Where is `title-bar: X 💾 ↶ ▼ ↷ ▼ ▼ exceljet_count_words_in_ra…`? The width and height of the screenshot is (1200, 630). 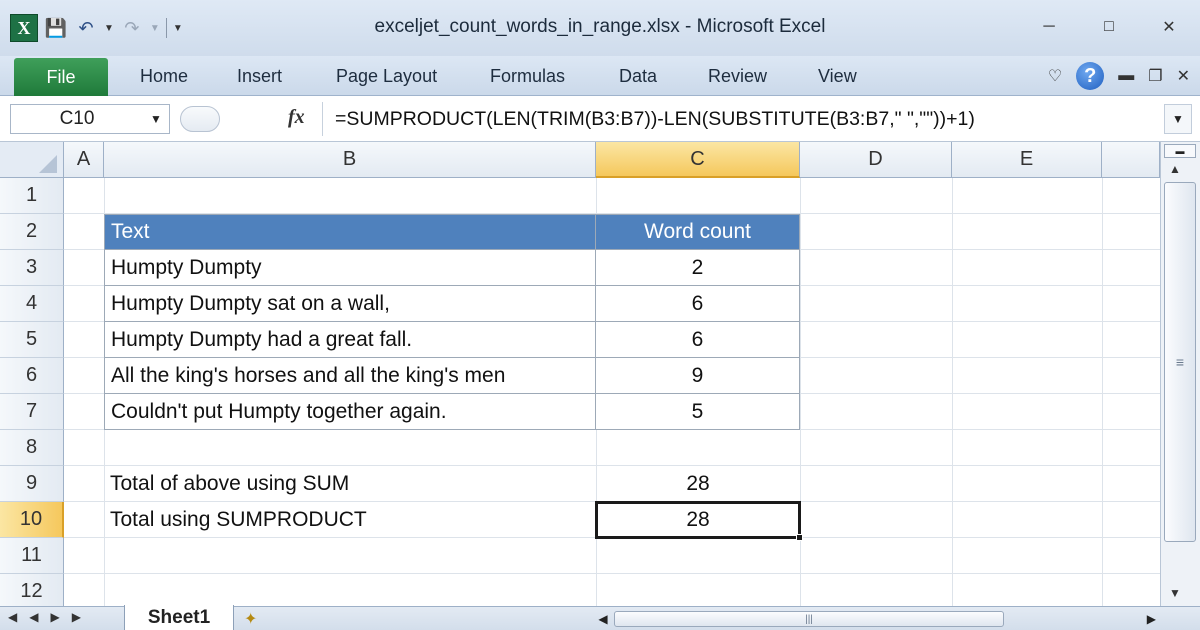 title-bar: X 💾 ↶ ▼ ↷ ▼ ▼ exceljet_count_words_in_ra… is located at coordinates (600, 28).